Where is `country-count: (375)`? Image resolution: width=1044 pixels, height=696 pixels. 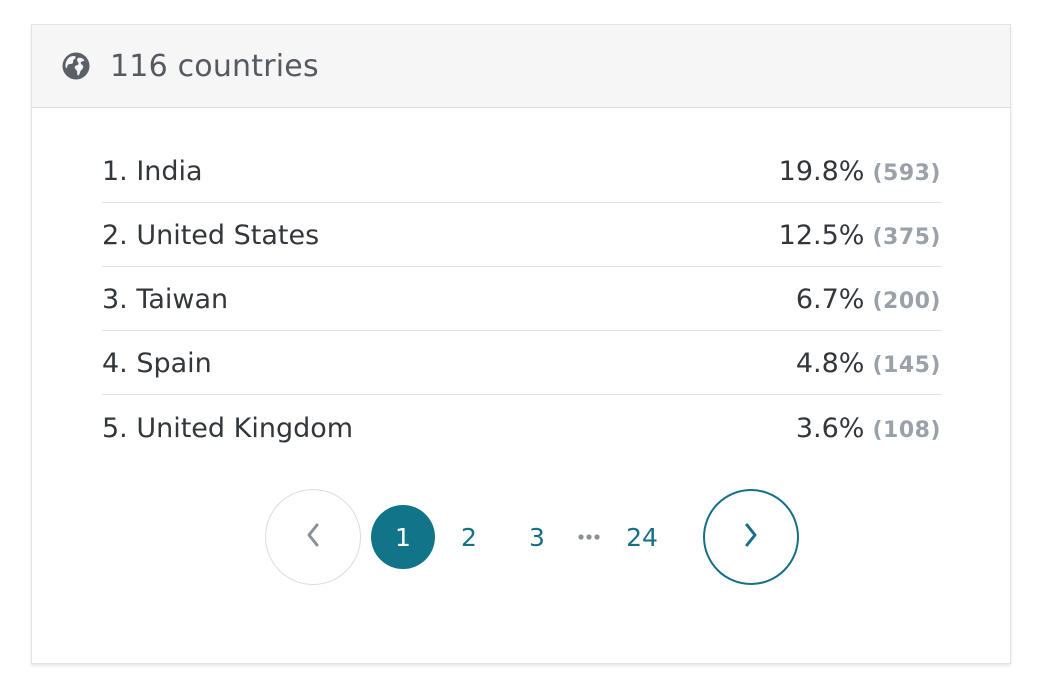
country-count: (375) is located at coordinates (906, 237).